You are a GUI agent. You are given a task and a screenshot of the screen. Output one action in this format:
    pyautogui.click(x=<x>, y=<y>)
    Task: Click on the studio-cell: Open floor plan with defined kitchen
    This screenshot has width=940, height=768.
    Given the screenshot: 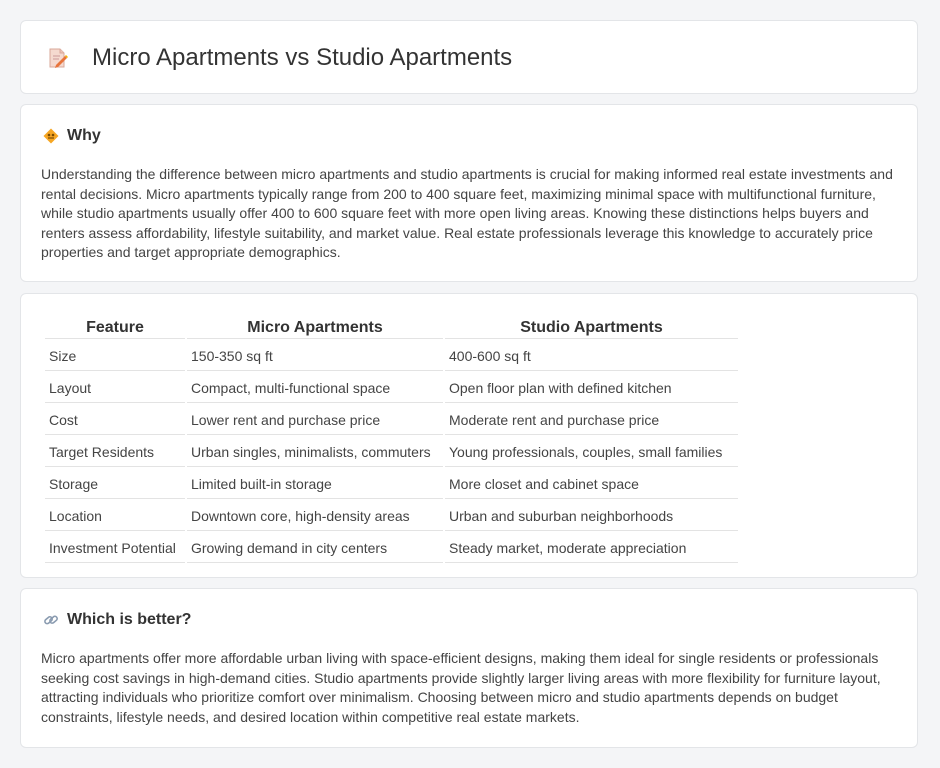 What is the action you would take?
    pyautogui.click(x=591, y=388)
    